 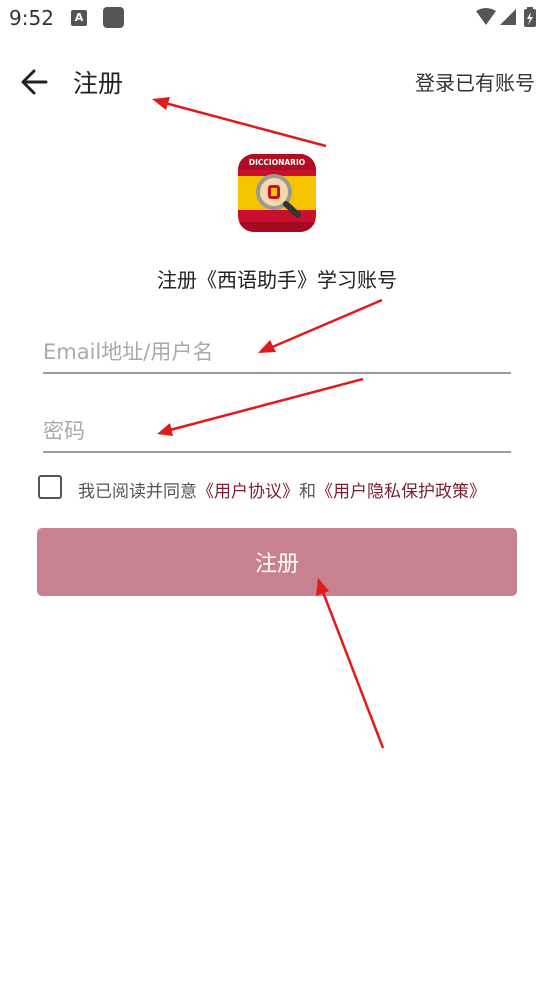 I want to click on status-icons, so click(x=506, y=17).